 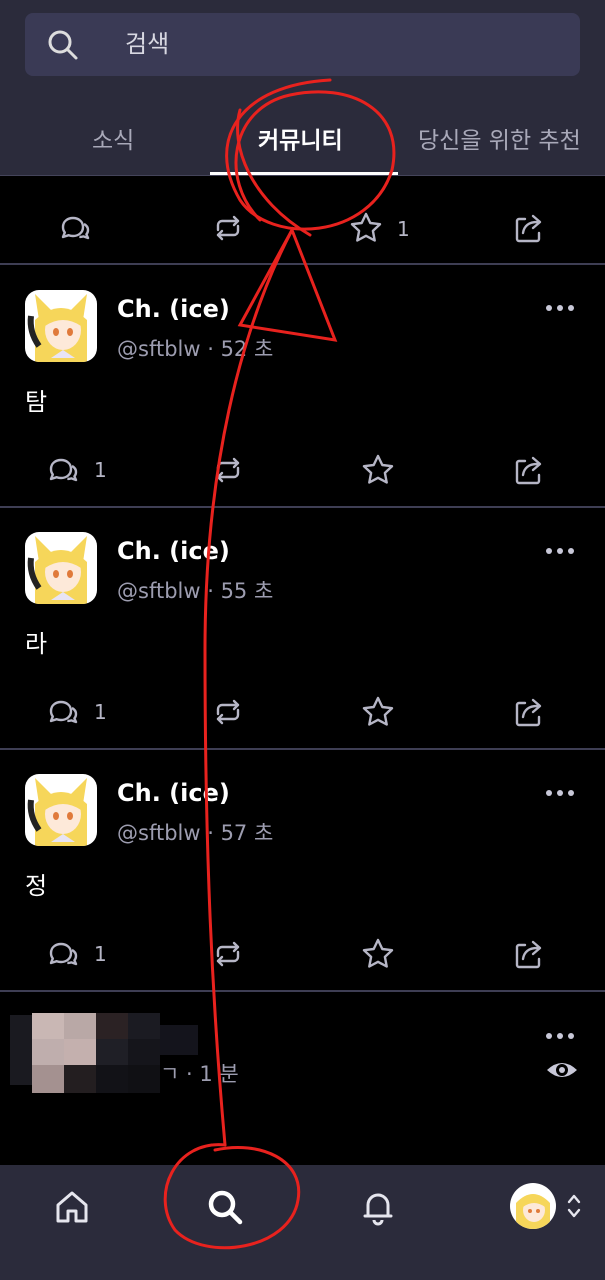 What do you see at coordinates (36, 402) in the screenshot?
I see `post-content: 탐` at bounding box center [36, 402].